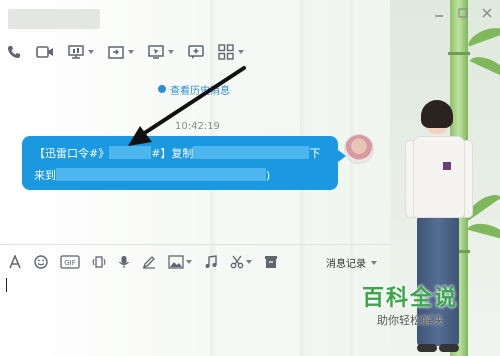  I want to click on svg-text: GIF, so click(70, 263).